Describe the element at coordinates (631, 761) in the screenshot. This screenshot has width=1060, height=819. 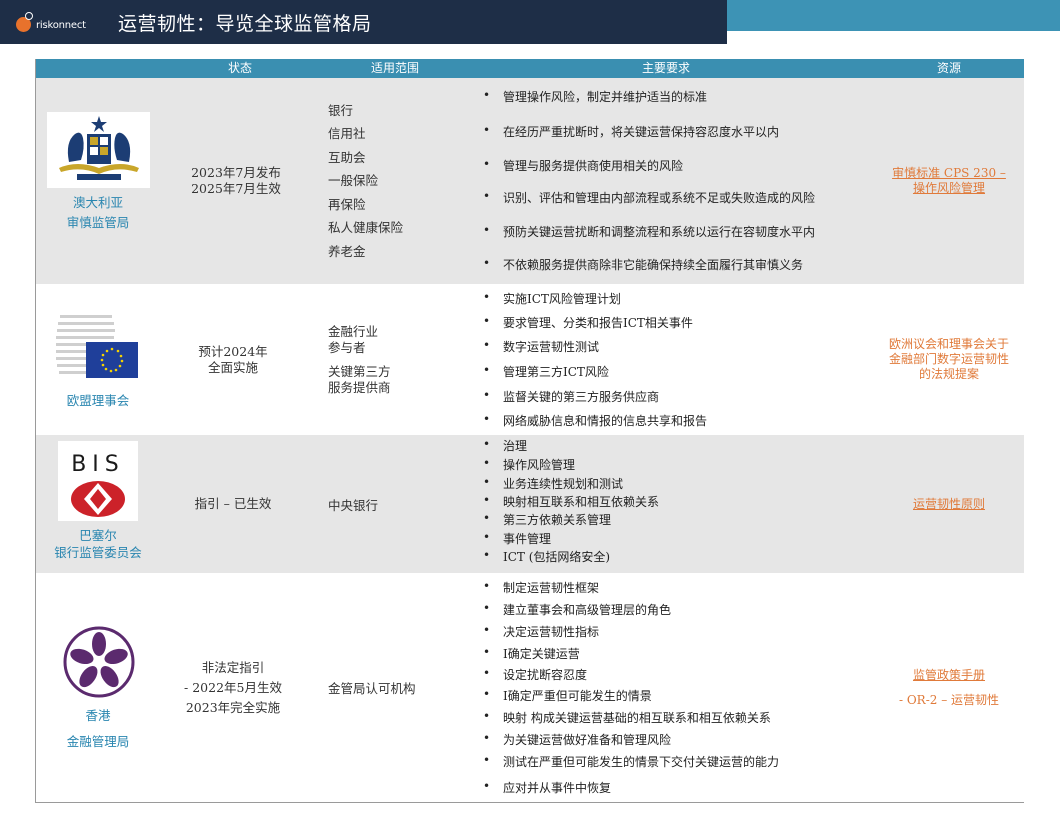
I see `list-item: 测试在严重但可能发生的情景下交付关键运营的能力` at that location.